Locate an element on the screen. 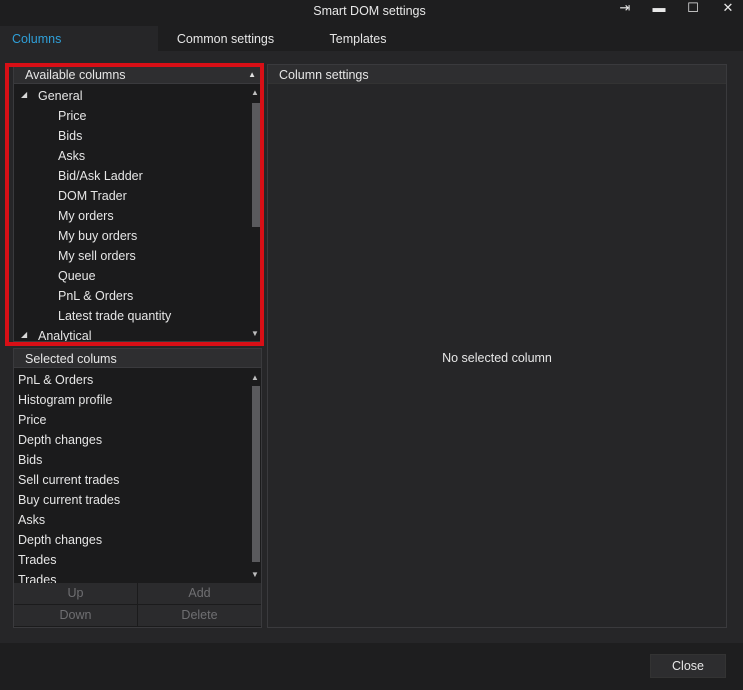  empty-state-message: No selected column is located at coordinates (497, 358).